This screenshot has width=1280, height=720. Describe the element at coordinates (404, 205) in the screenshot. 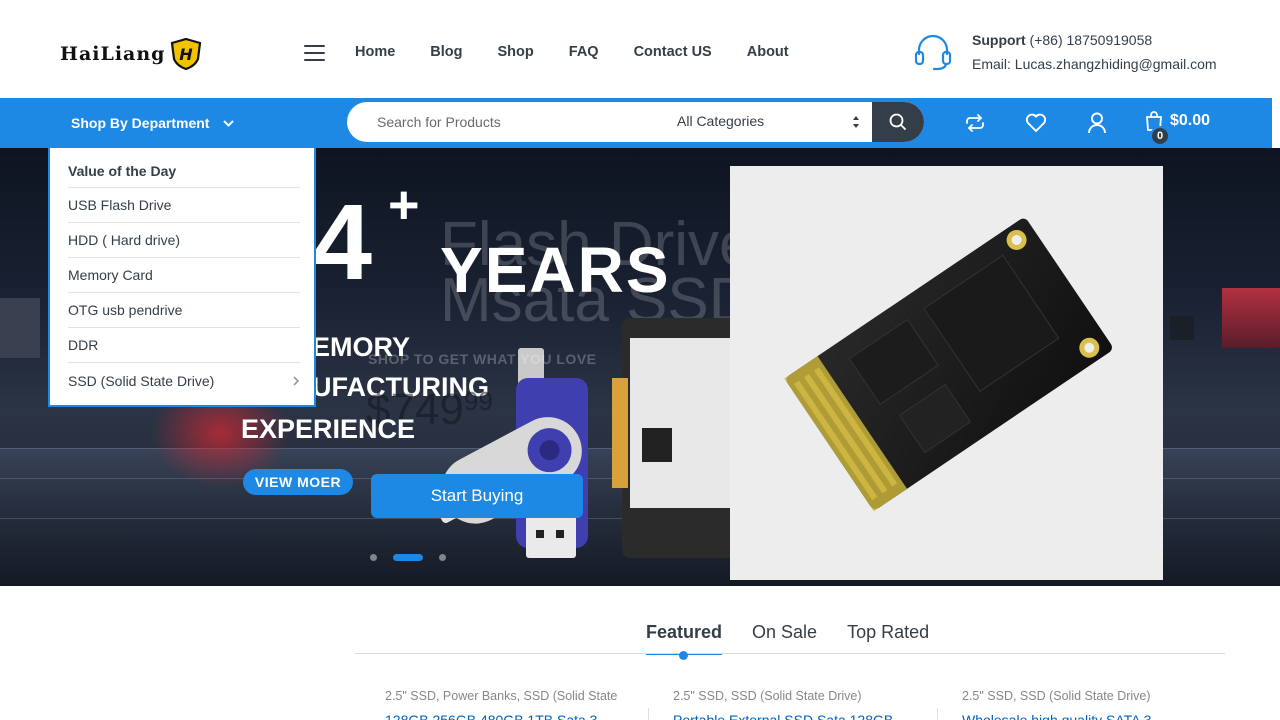

I see `hero-plus: +` at that location.